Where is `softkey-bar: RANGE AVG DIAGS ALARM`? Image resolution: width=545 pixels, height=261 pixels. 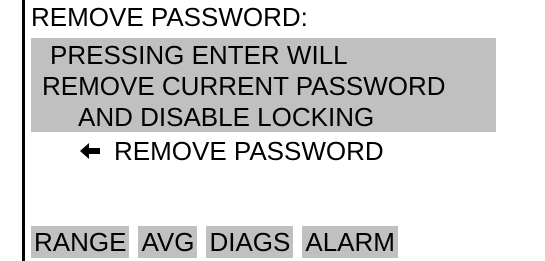
softkey-bar: RANGE AVG DIAGS ALARM is located at coordinates (214, 242).